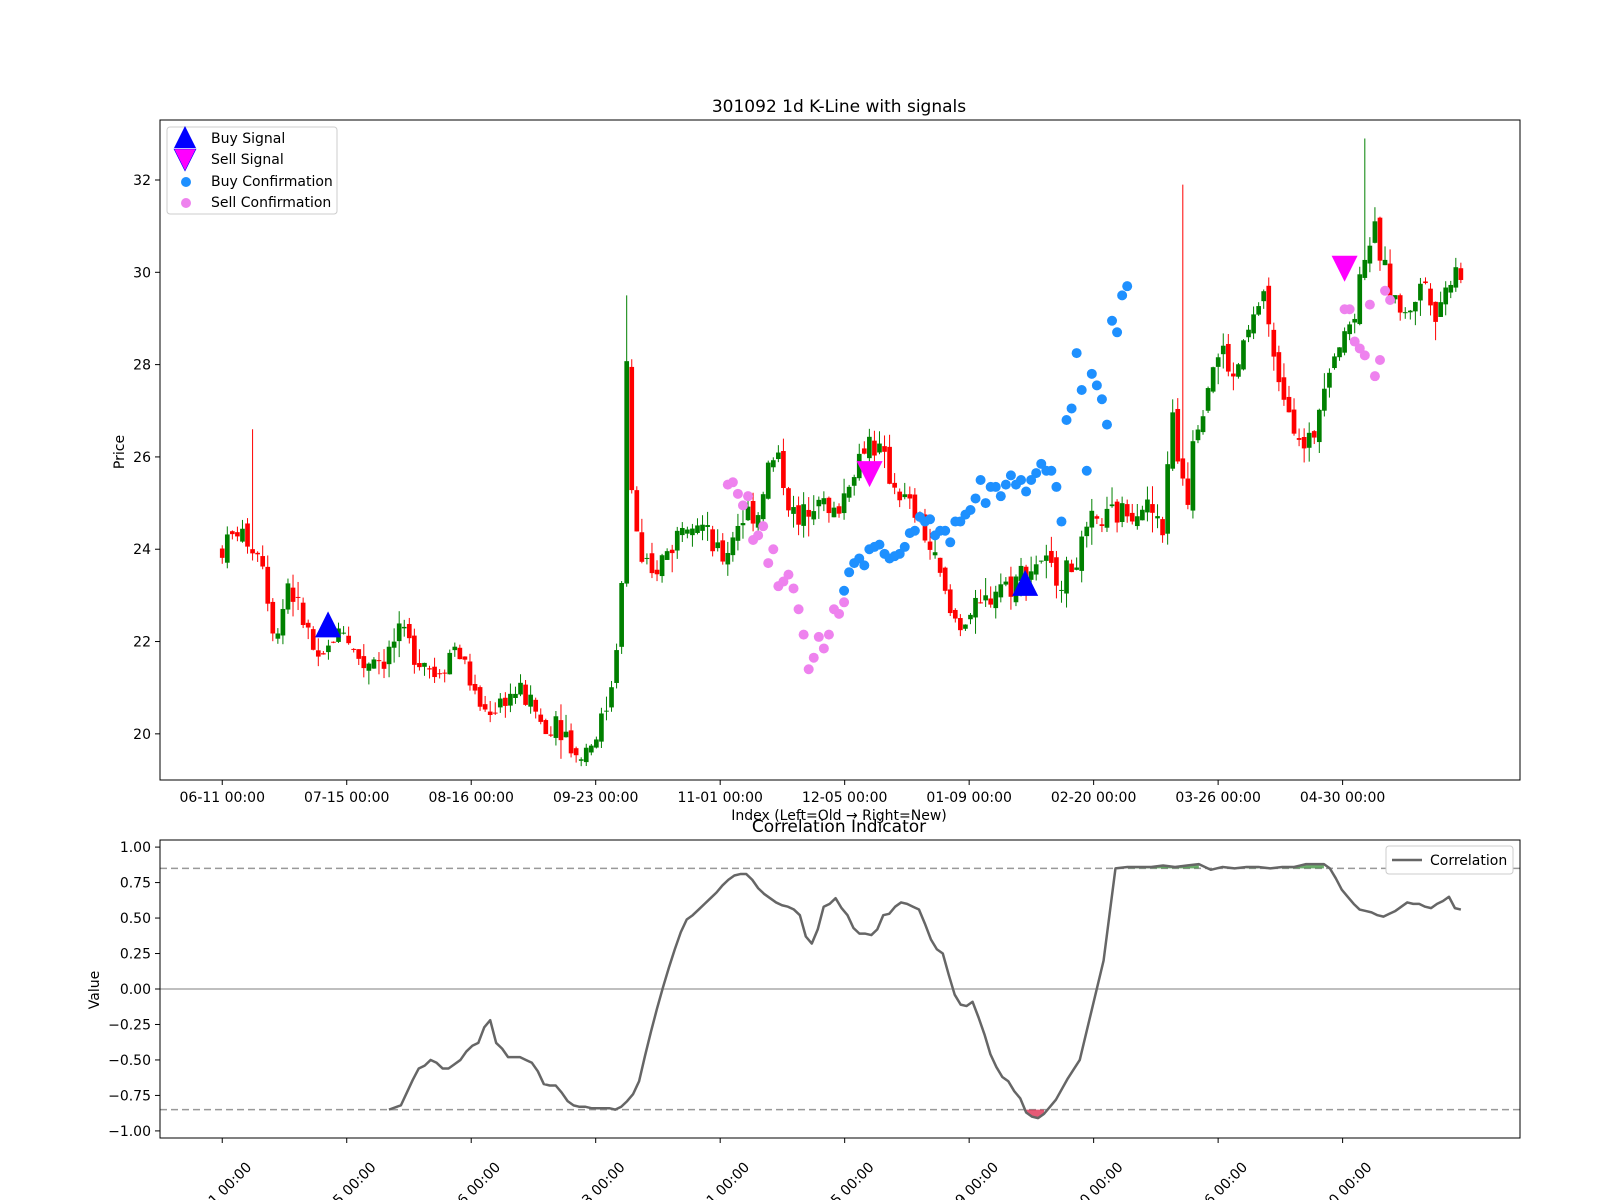  What do you see at coordinates (95, 990) in the screenshot?
I see `correlation-y-label: Value` at bounding box center [95, 990].